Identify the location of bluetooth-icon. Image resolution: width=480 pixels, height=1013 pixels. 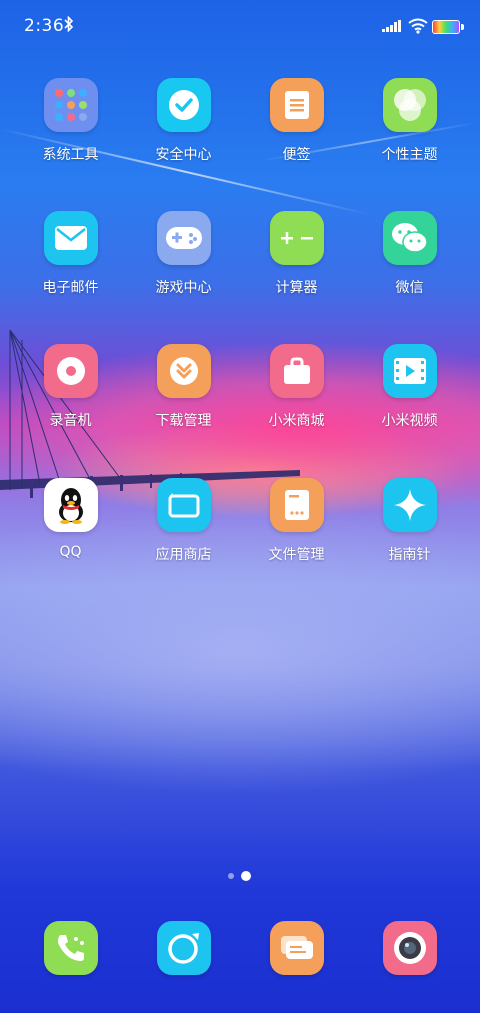
(69, 24).